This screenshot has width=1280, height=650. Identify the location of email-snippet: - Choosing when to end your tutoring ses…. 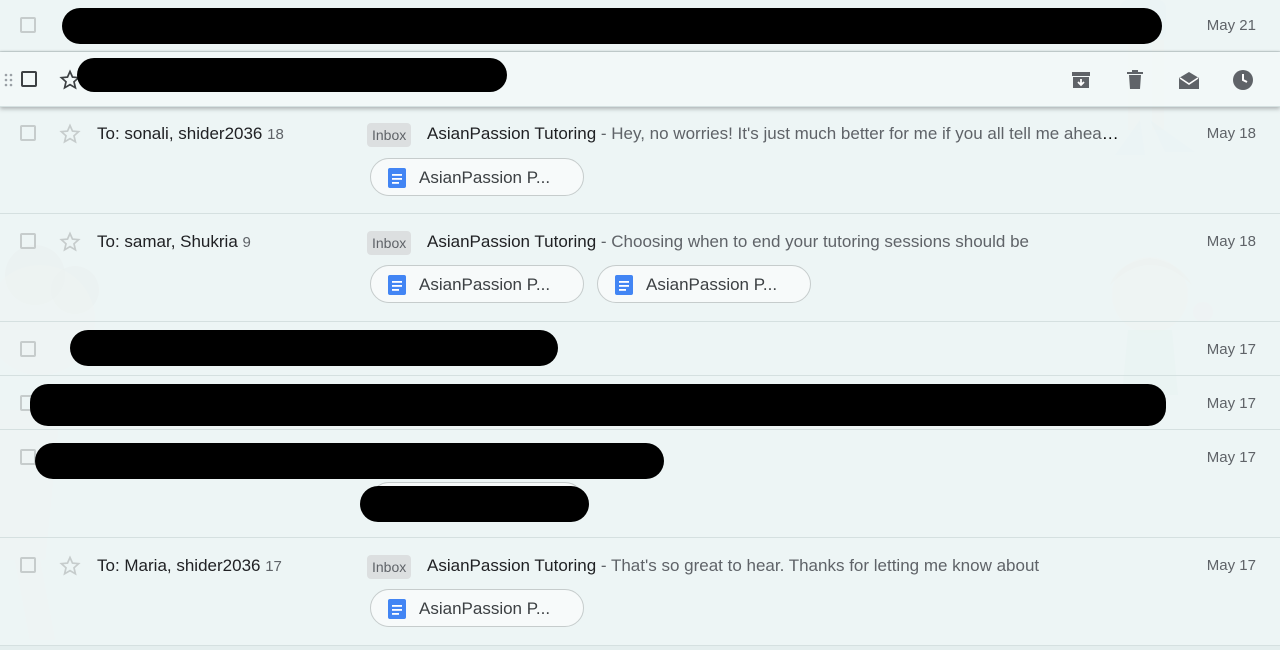
(812, 241).